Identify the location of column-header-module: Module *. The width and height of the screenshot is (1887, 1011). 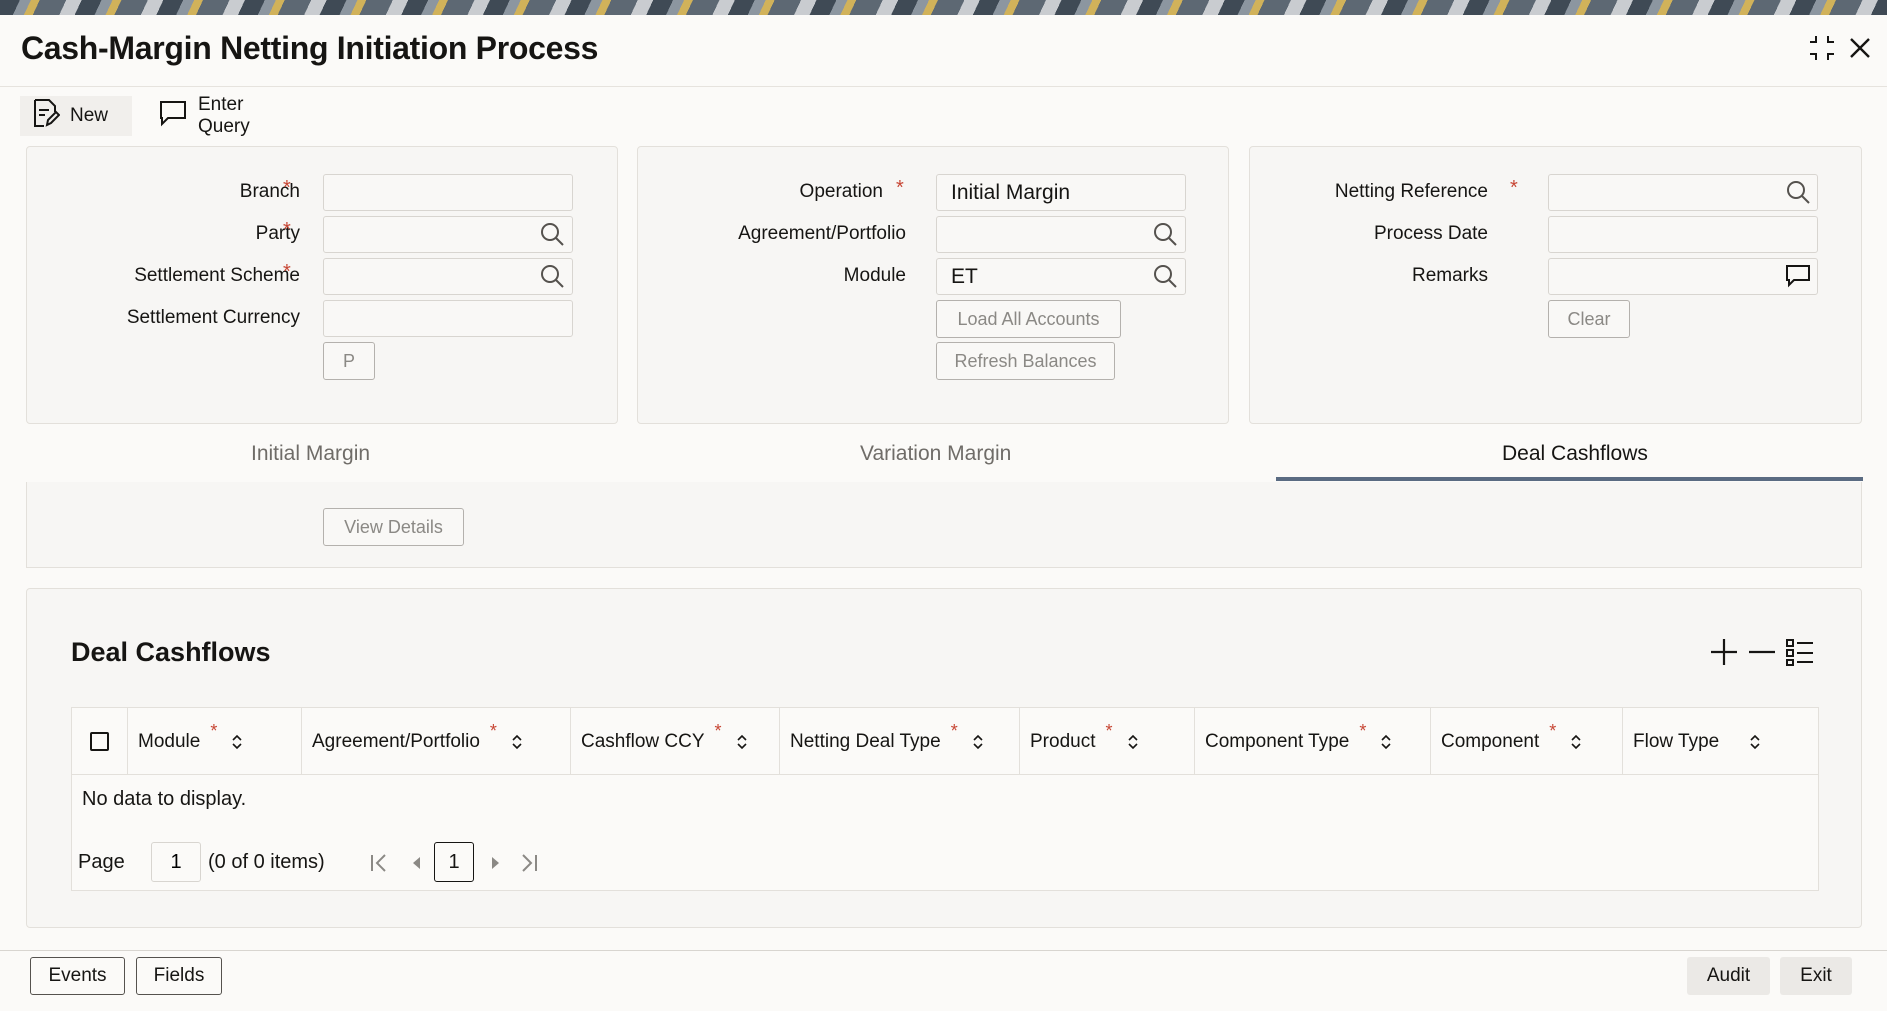
(215, 741).